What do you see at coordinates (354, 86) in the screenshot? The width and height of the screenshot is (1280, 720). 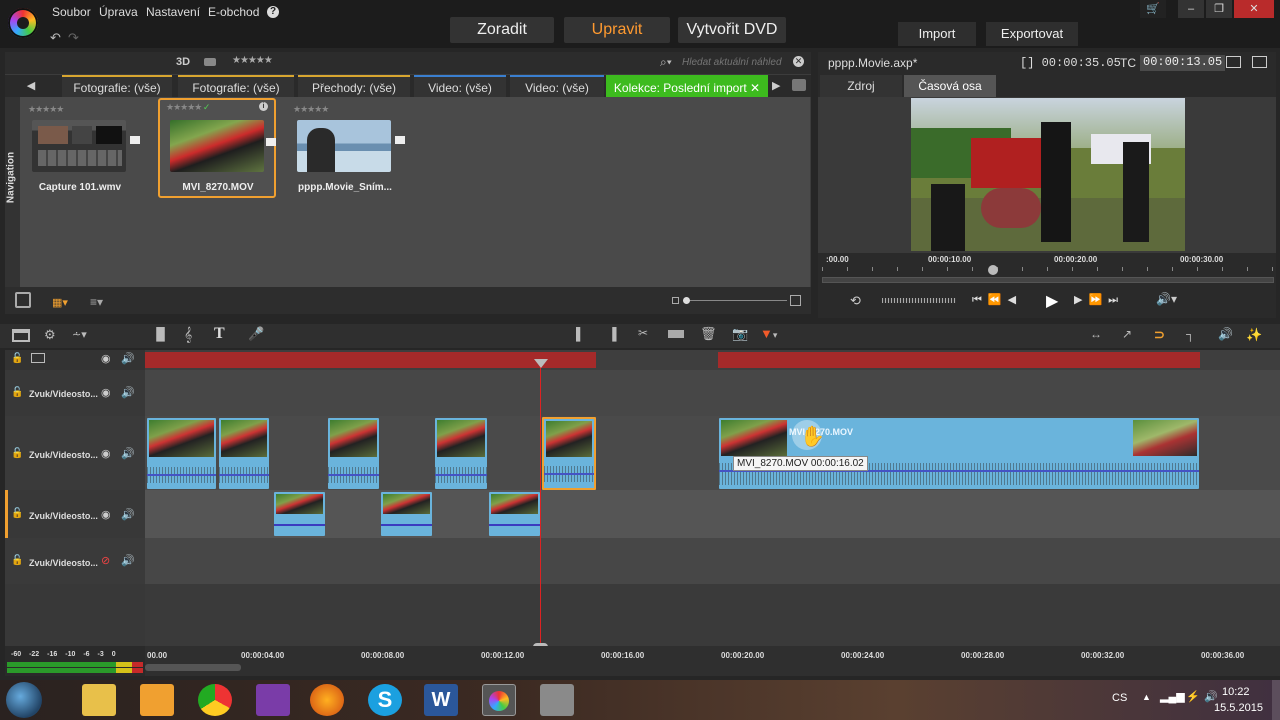 I see `tab-transitions: Přechody: (vše)` at bounding box center [354, 86].